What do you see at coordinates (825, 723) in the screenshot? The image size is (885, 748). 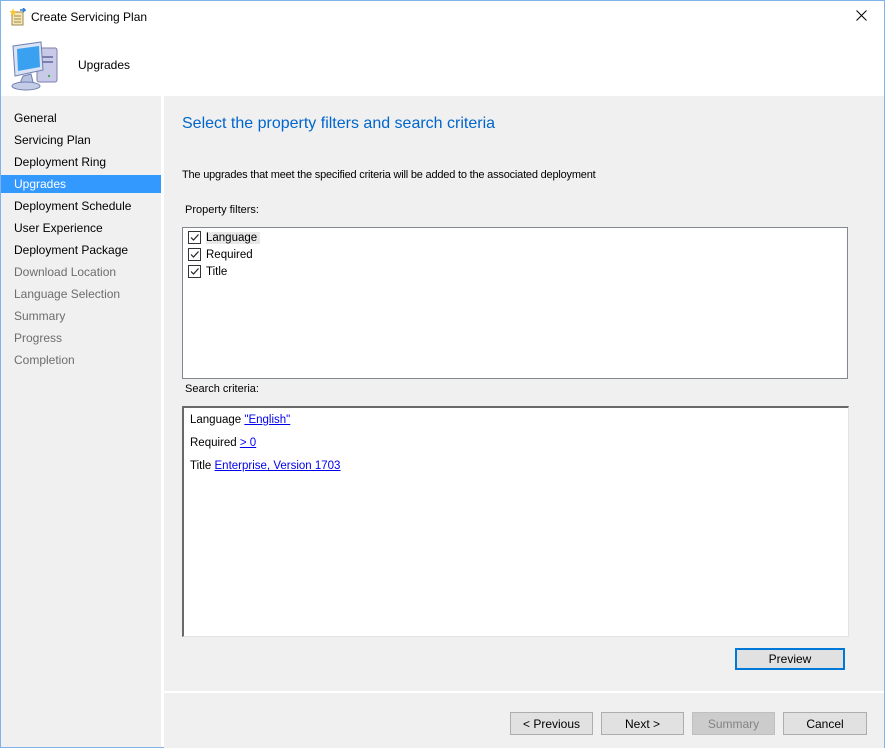 I see `cancel-button: Cancel` at bounding box center [825, 723].